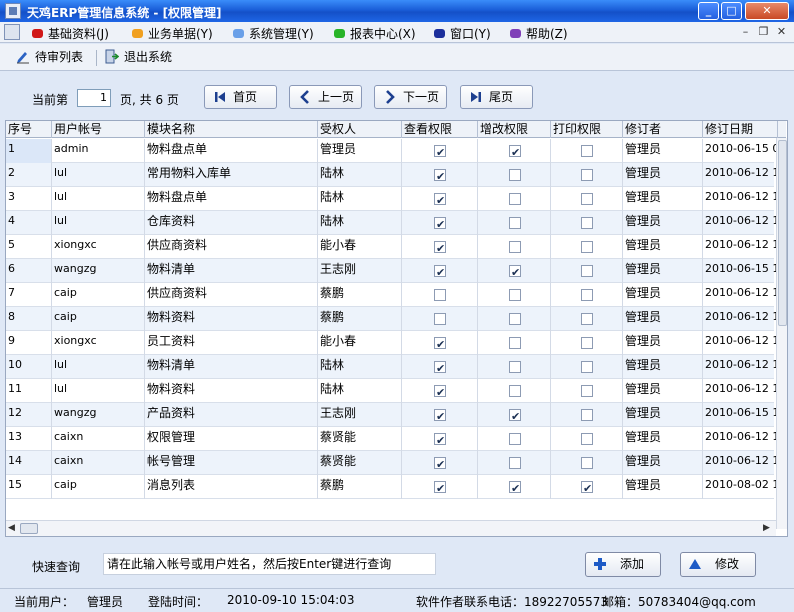  What do you see at coordinates (29, 319) in the screenshot?
I see `cell-no: 8` at bounding box center [29, 319].